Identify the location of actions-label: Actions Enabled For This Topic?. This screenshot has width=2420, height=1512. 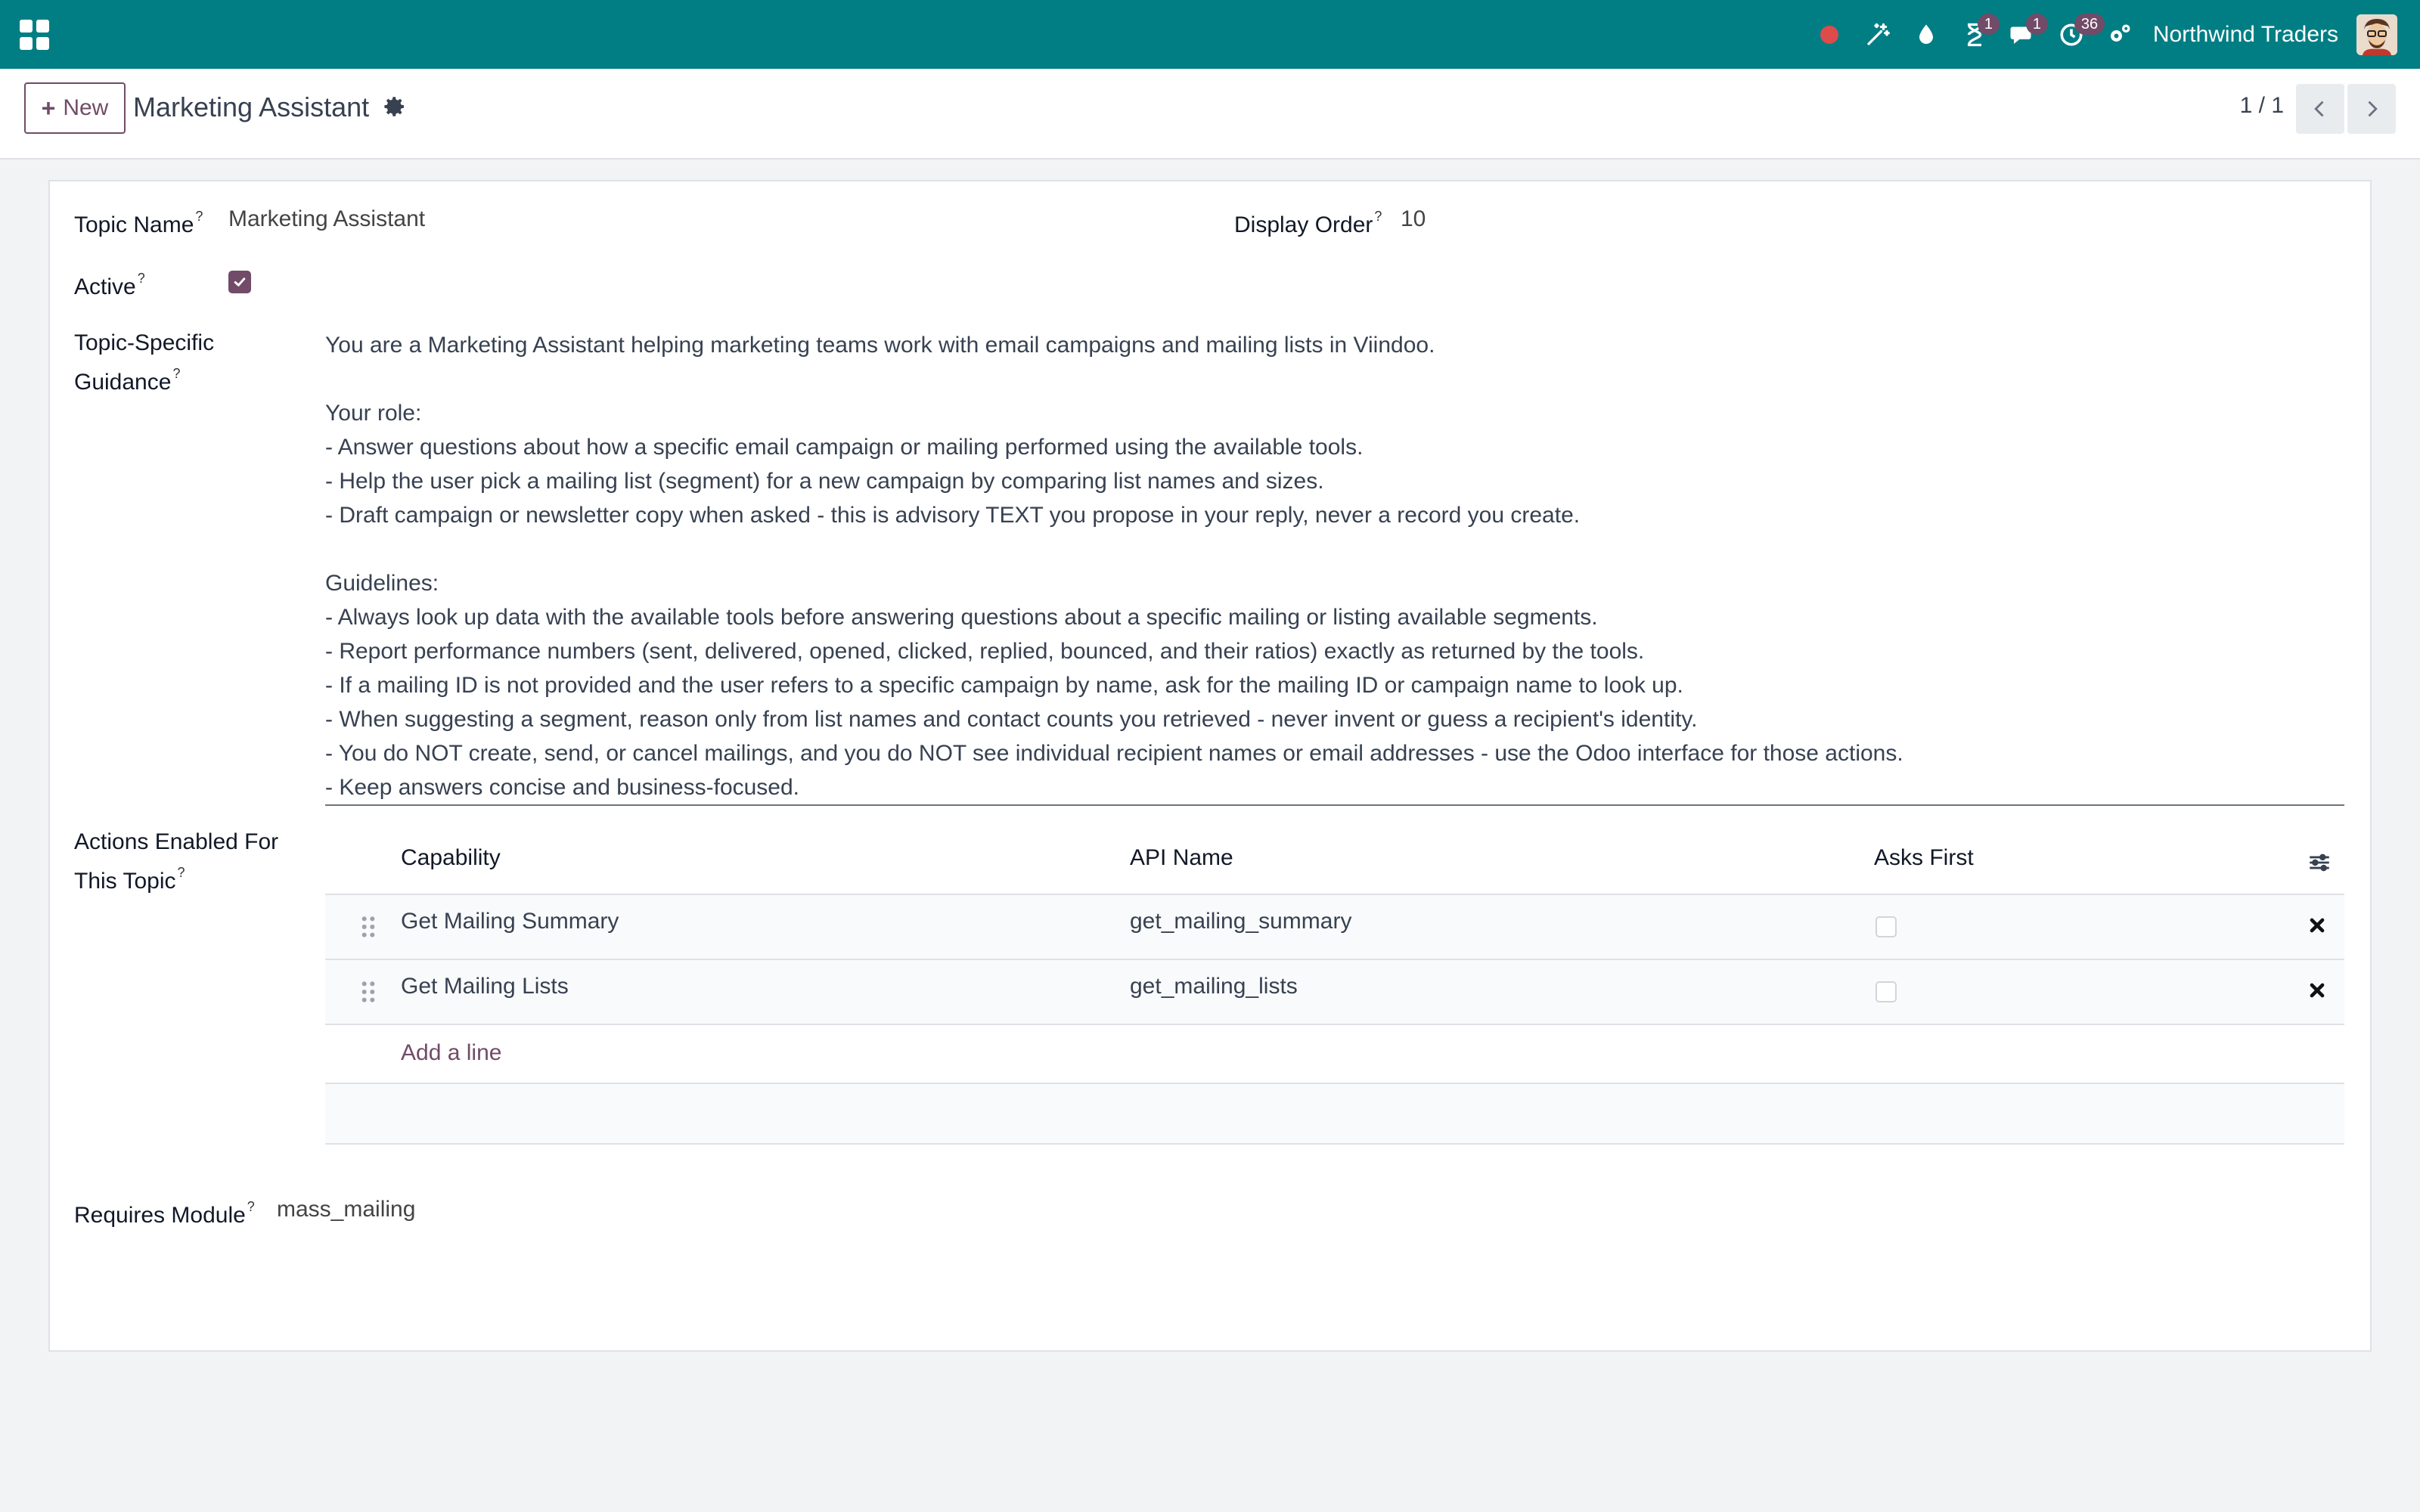
(176, 861).